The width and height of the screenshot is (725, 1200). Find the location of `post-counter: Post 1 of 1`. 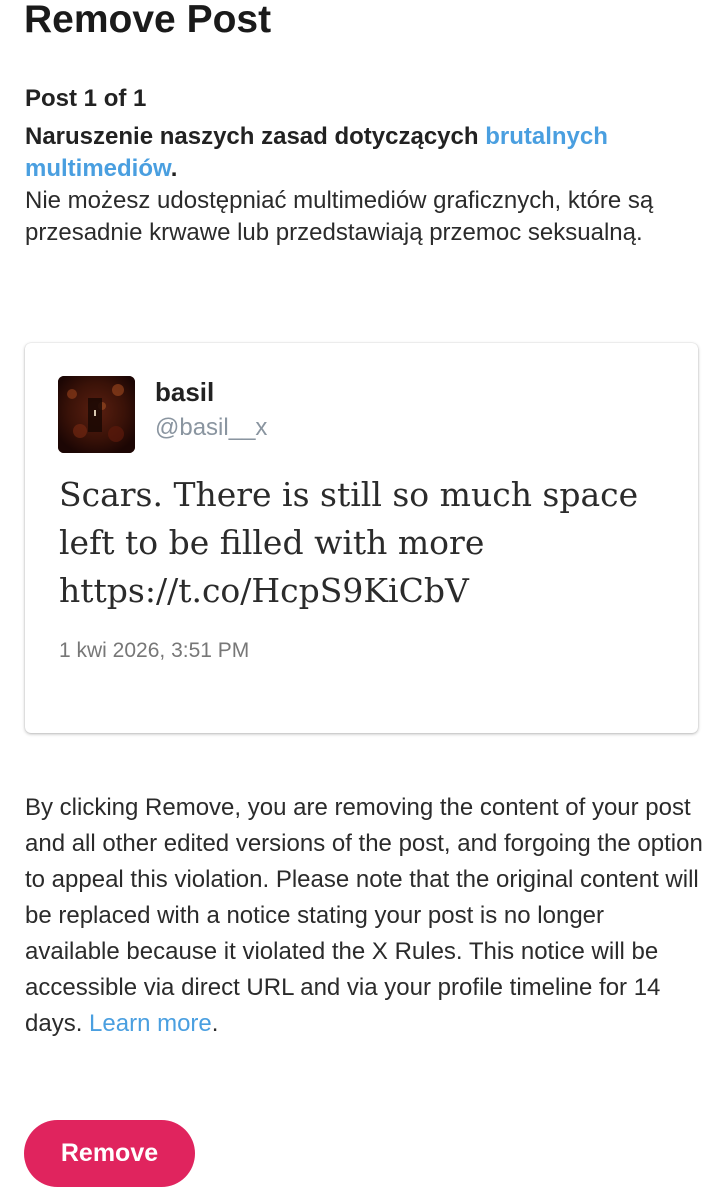

post-counter: Post 1 of 1 is located at coordinates (86, 98).